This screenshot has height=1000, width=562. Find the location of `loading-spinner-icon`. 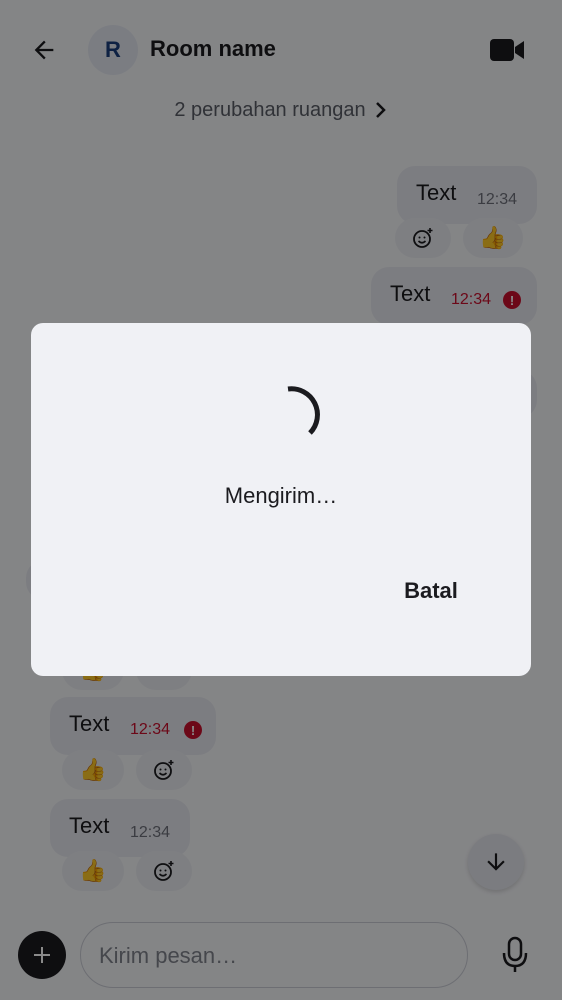

loading-spinner-icon is located at coordinates (303, 410).